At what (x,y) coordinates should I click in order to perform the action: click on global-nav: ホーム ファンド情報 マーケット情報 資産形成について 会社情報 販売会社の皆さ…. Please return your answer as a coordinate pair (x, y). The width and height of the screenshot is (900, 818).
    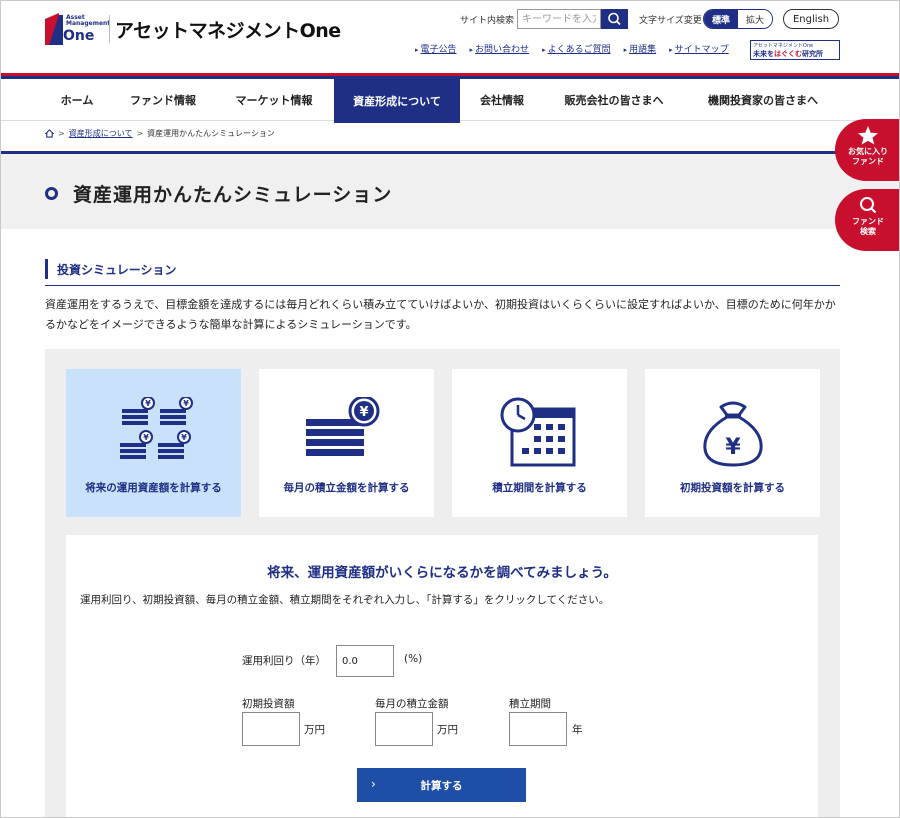
    Looking at the image, I should click on (450, 101).